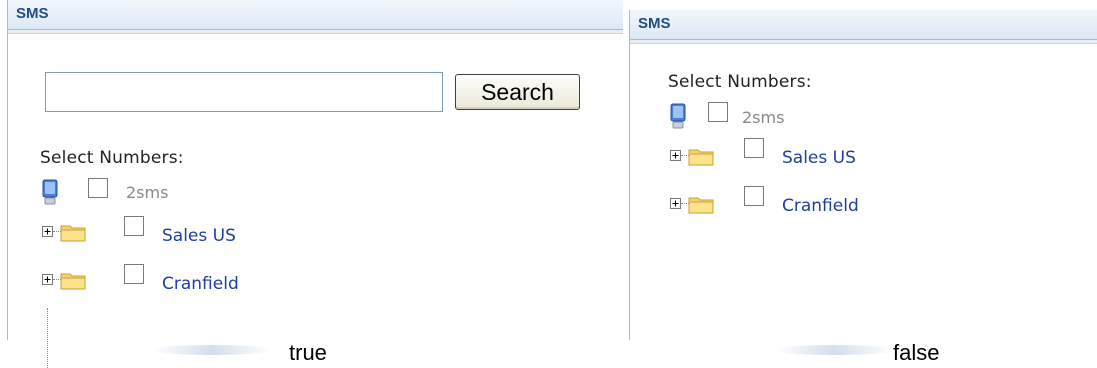 This screenshot has height=368, width=1097. I want to click on search-input, so click(244, 92).